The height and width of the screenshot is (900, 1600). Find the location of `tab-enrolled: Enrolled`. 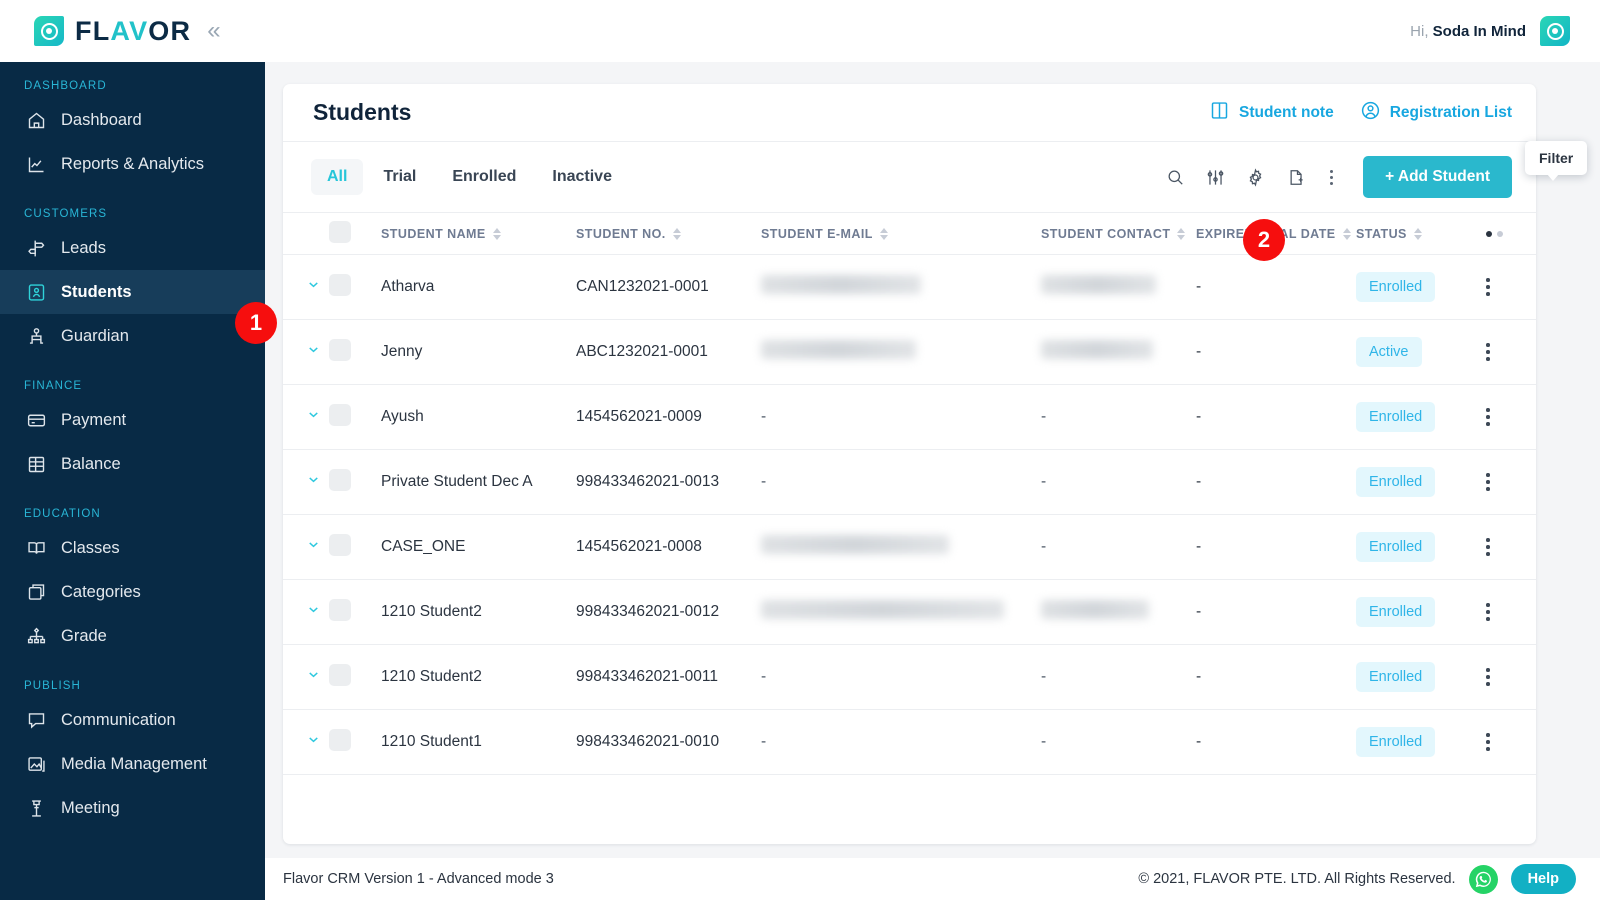

tab-enrolled: Enrolled is located at coordinates (484, 177).